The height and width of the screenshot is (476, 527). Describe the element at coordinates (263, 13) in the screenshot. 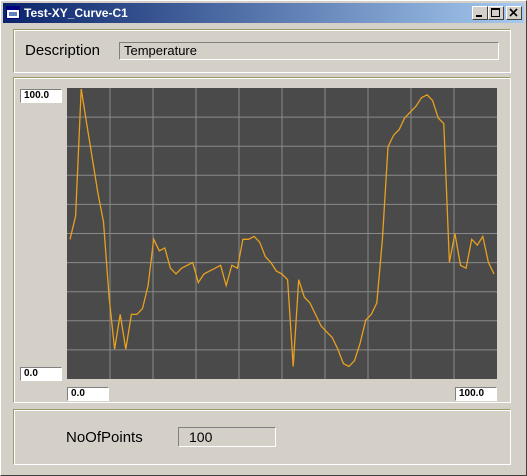

I see `title-bar: Test-XY_Curve-C1` at that location.